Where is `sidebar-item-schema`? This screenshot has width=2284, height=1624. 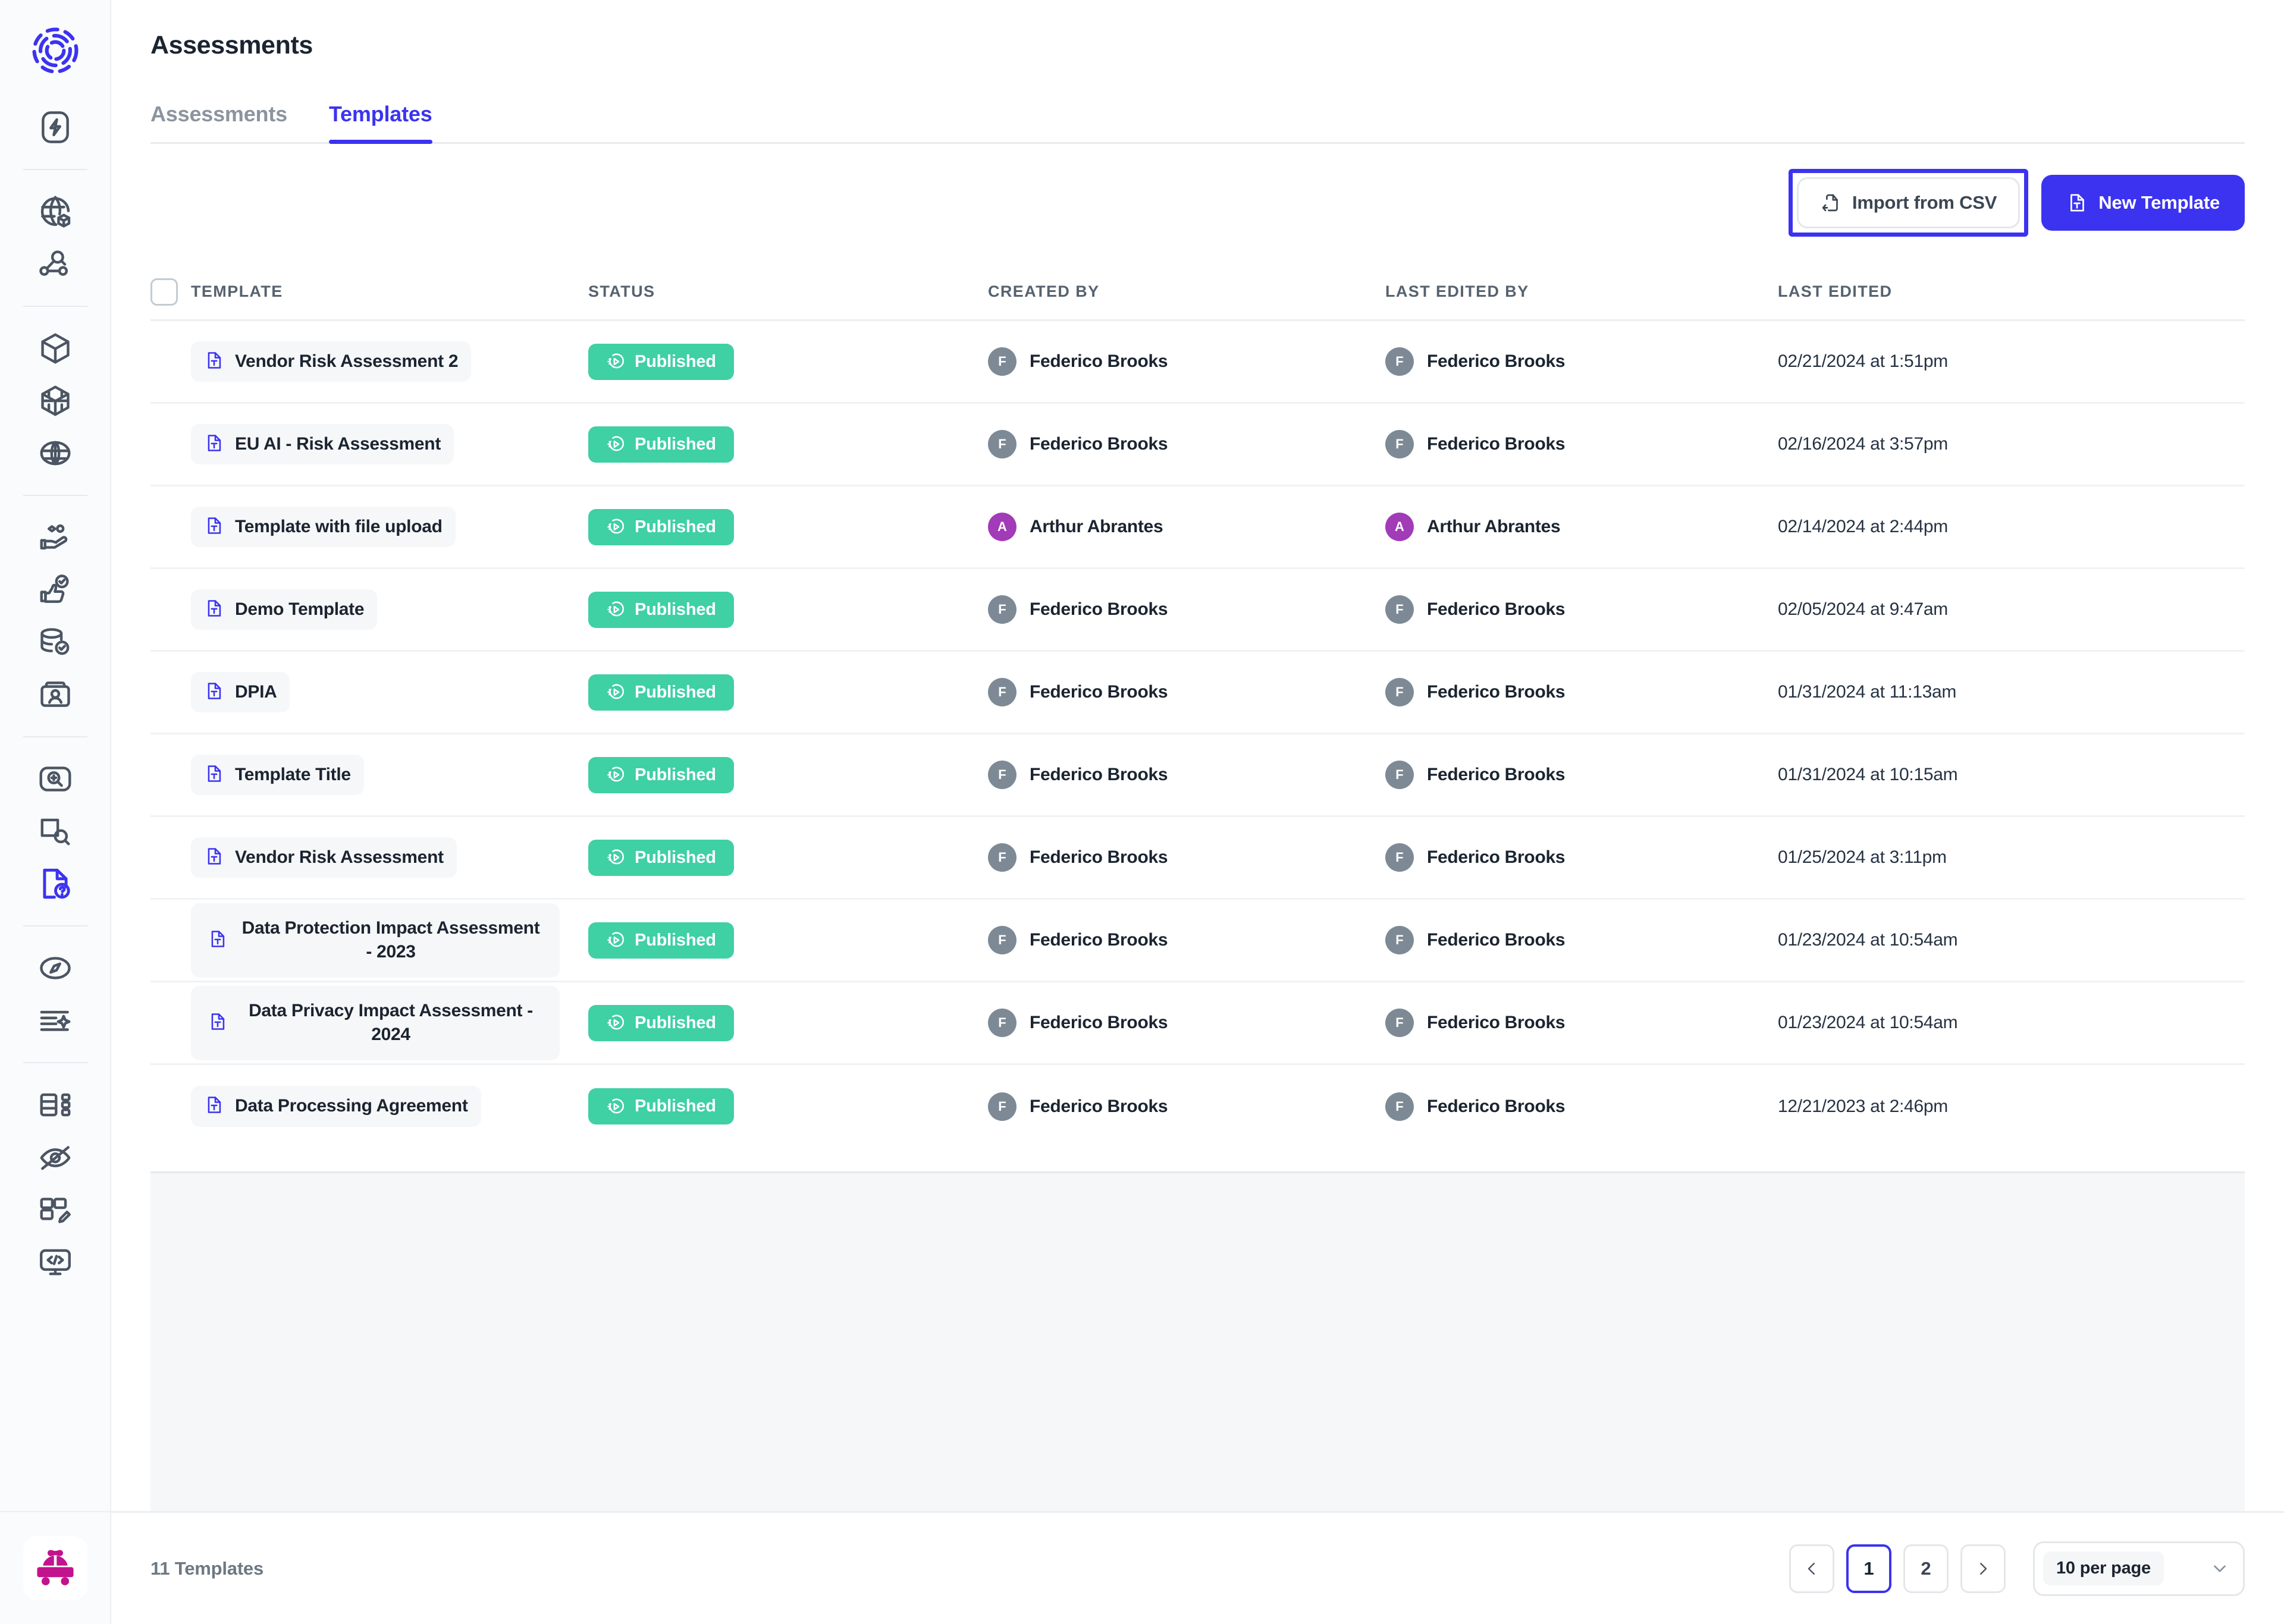
sidebar-item-schema is located at coordinates (56, 1105).